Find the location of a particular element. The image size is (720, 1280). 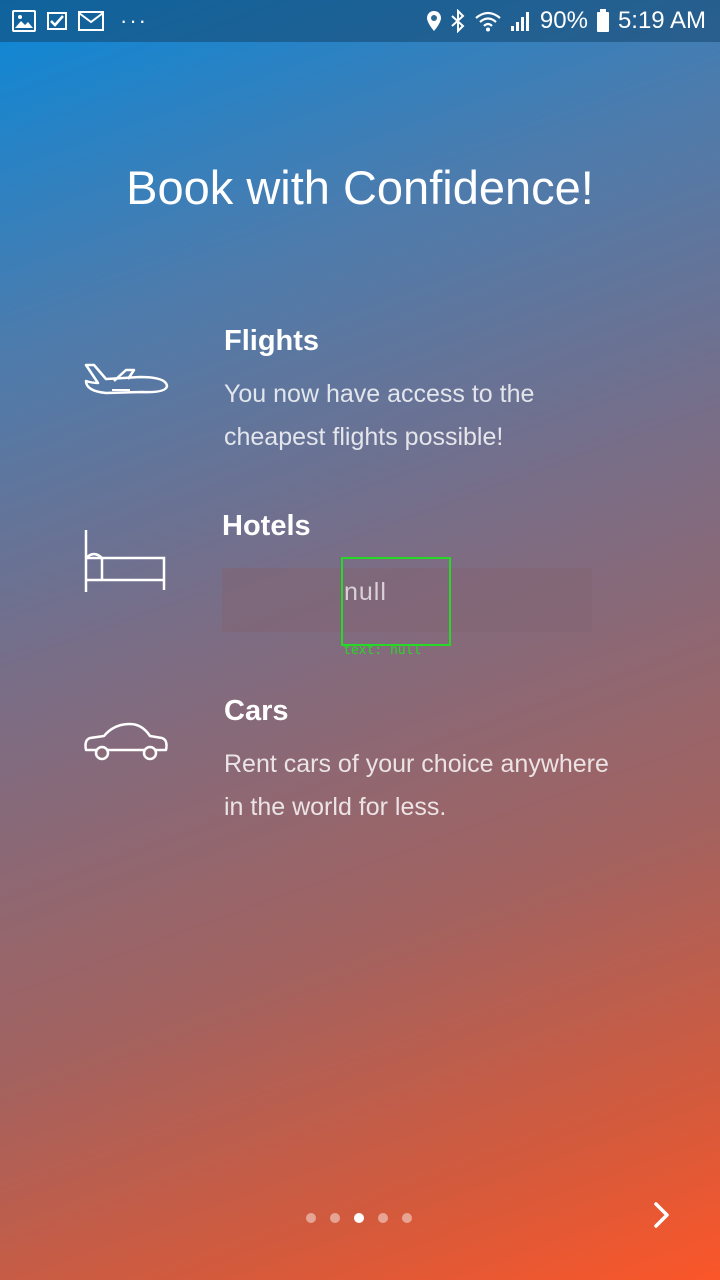

battery-percent: 90% is located at coordinates (563, 20).